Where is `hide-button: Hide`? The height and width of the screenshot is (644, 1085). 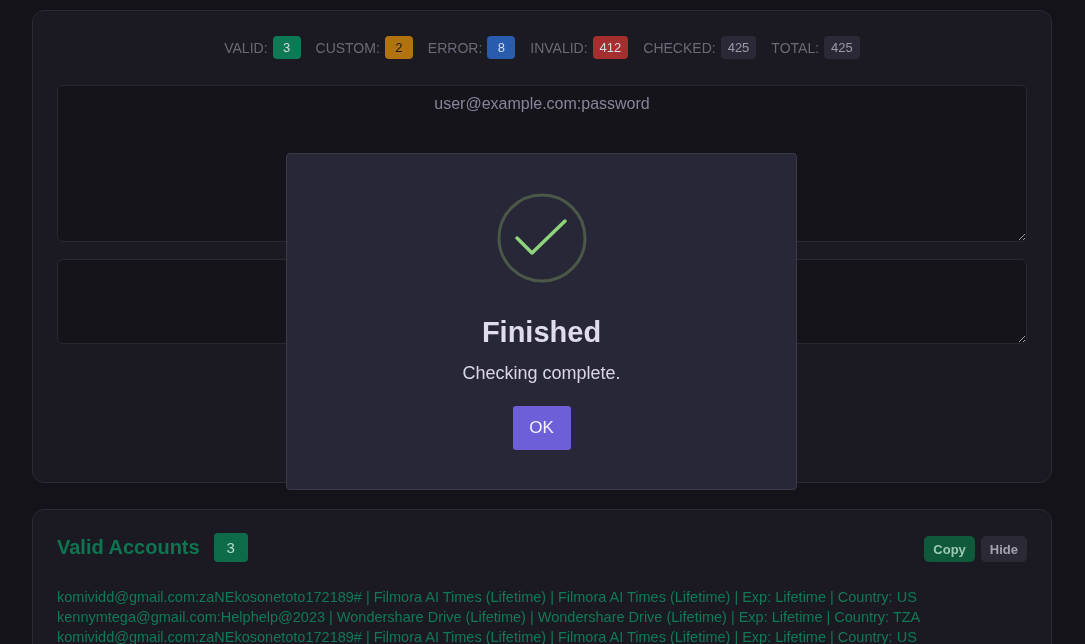 hide-button: Hide is located at coordinates (1003, 549).